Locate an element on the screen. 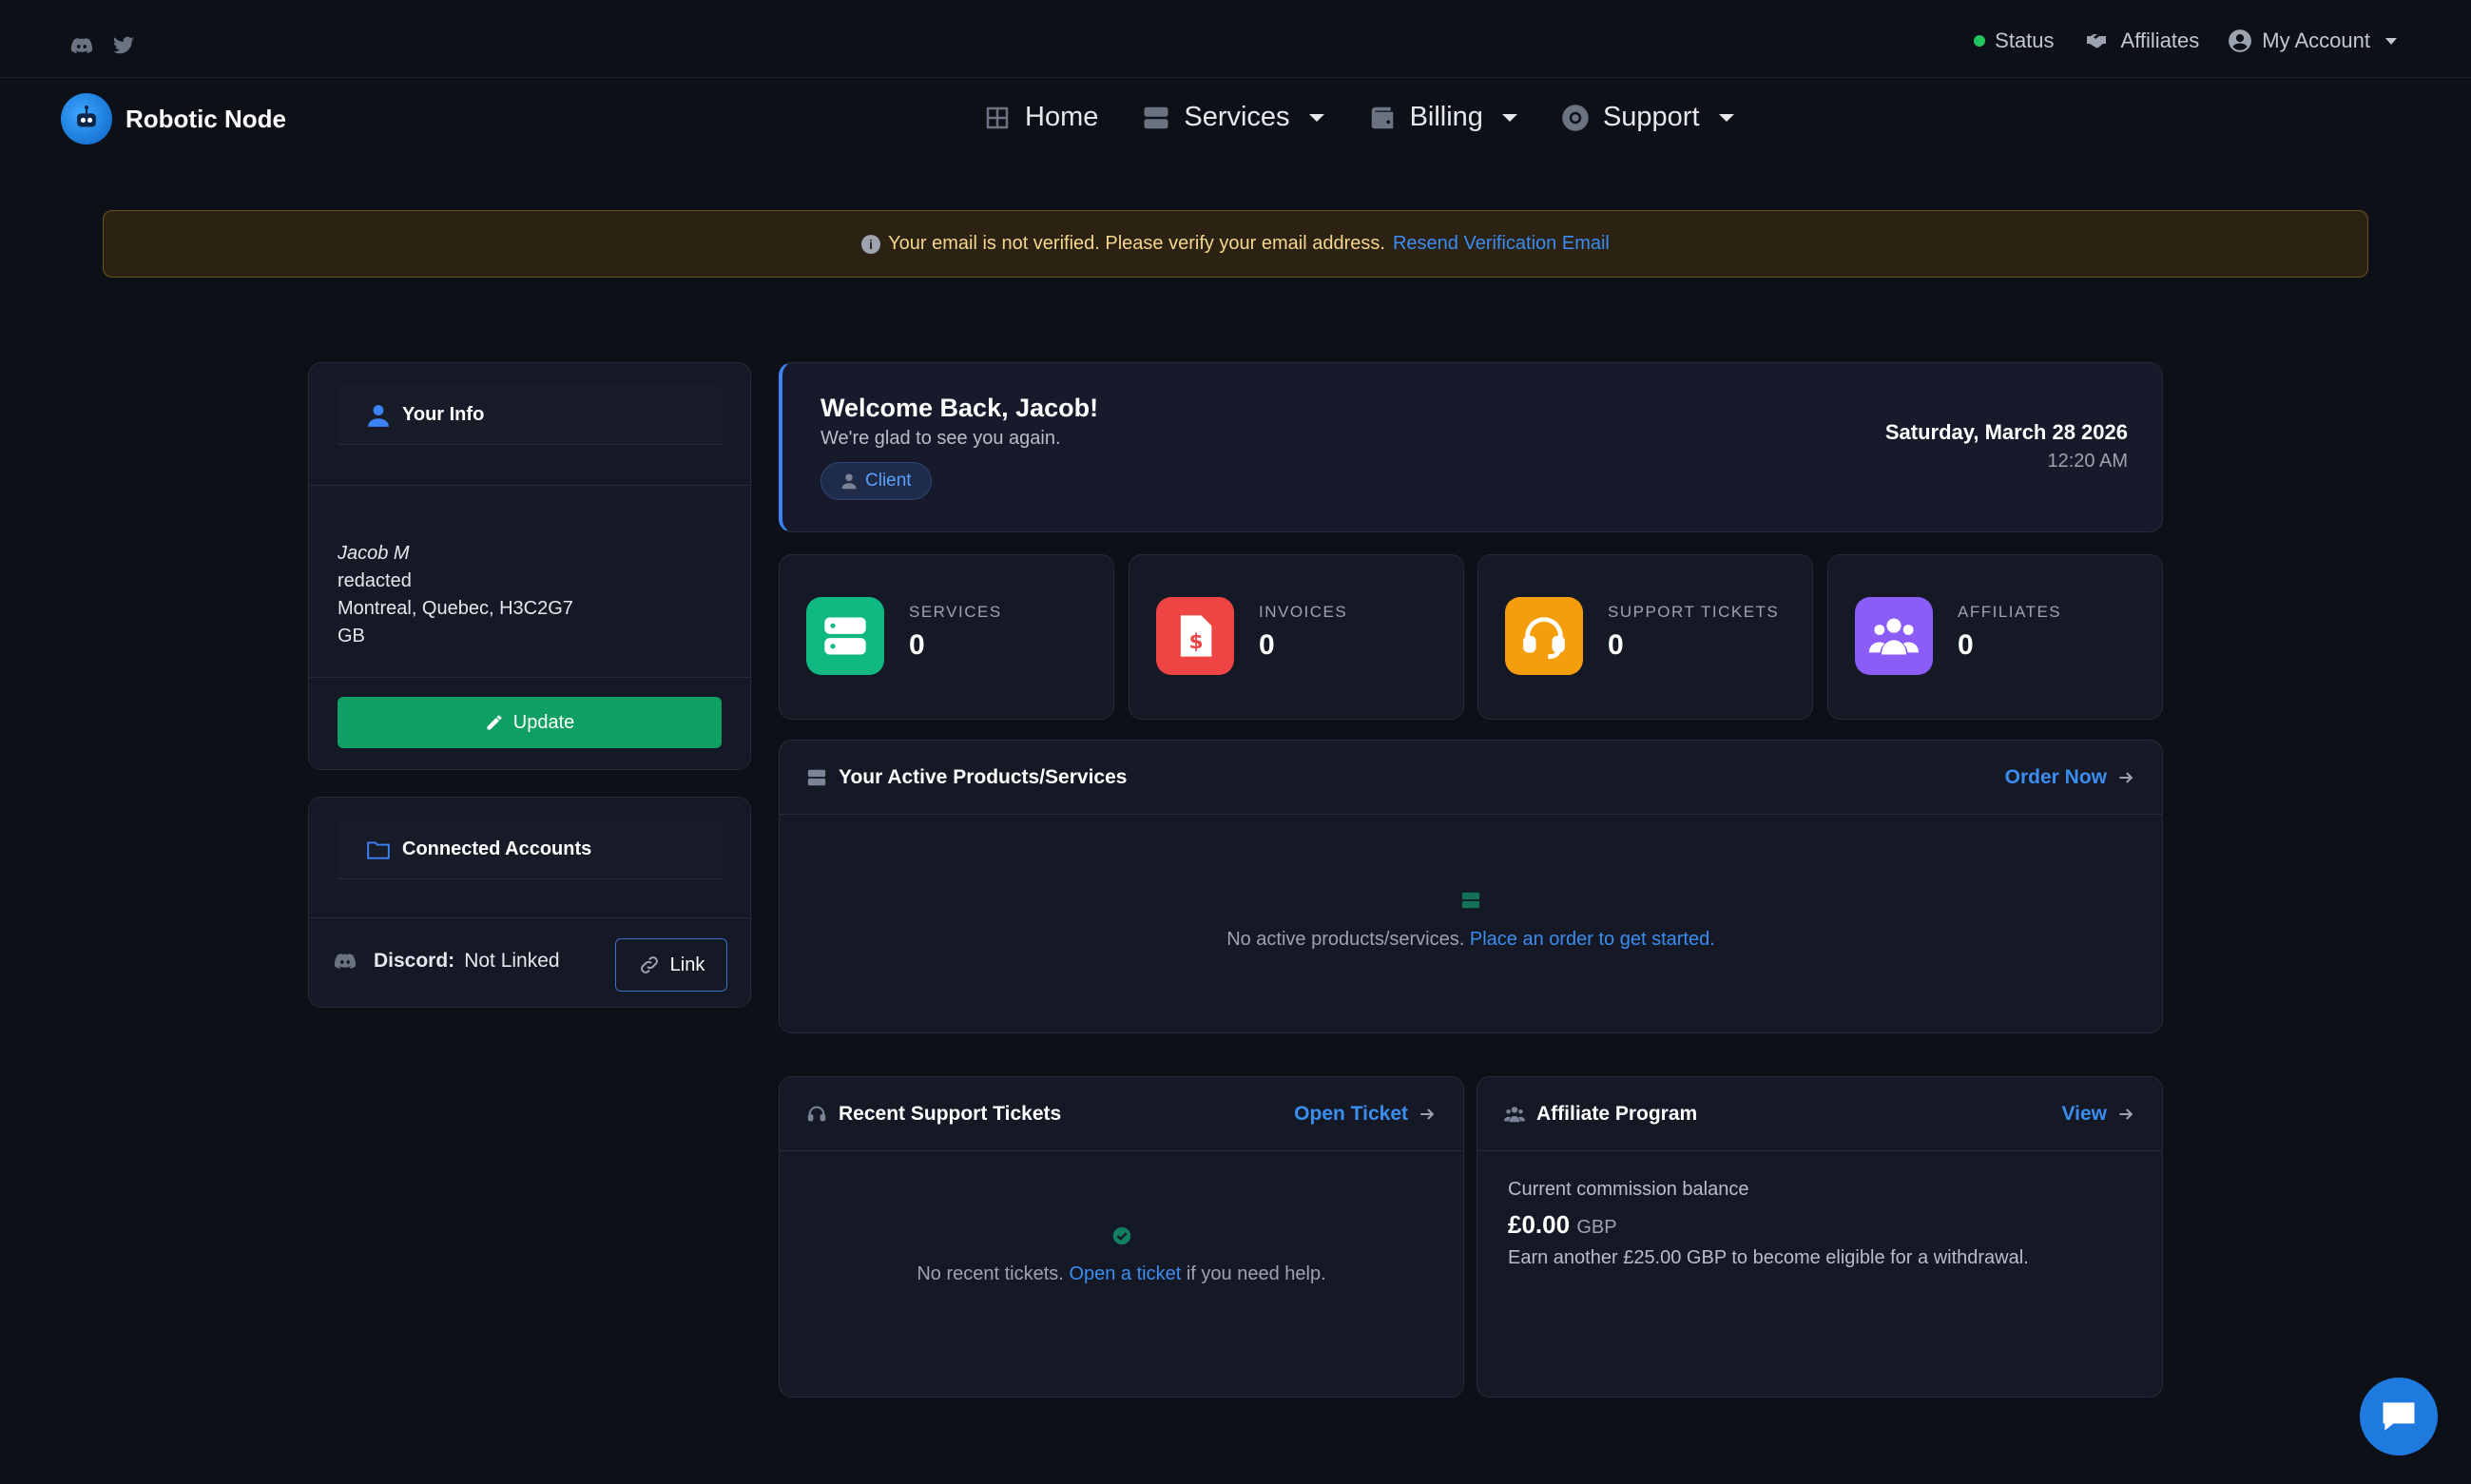  top-links: Status Affiliates My Account is located at coordinates (2185, 41).